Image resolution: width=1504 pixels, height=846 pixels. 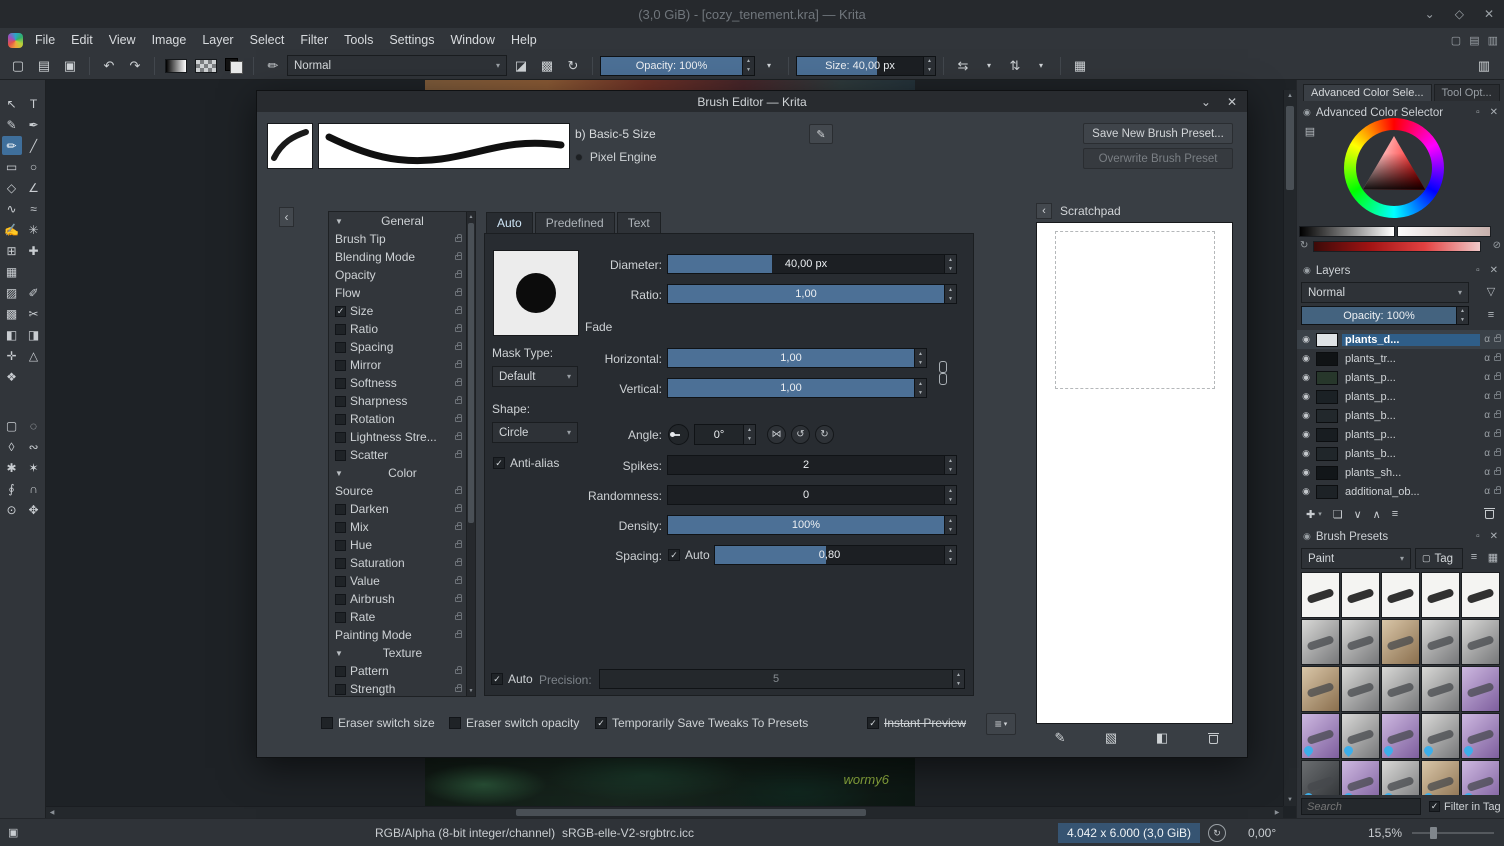 I want to click on image-size-memory-label: 4.042 x 6.000 (3,0 GiB), so click(x=1129, y=833).